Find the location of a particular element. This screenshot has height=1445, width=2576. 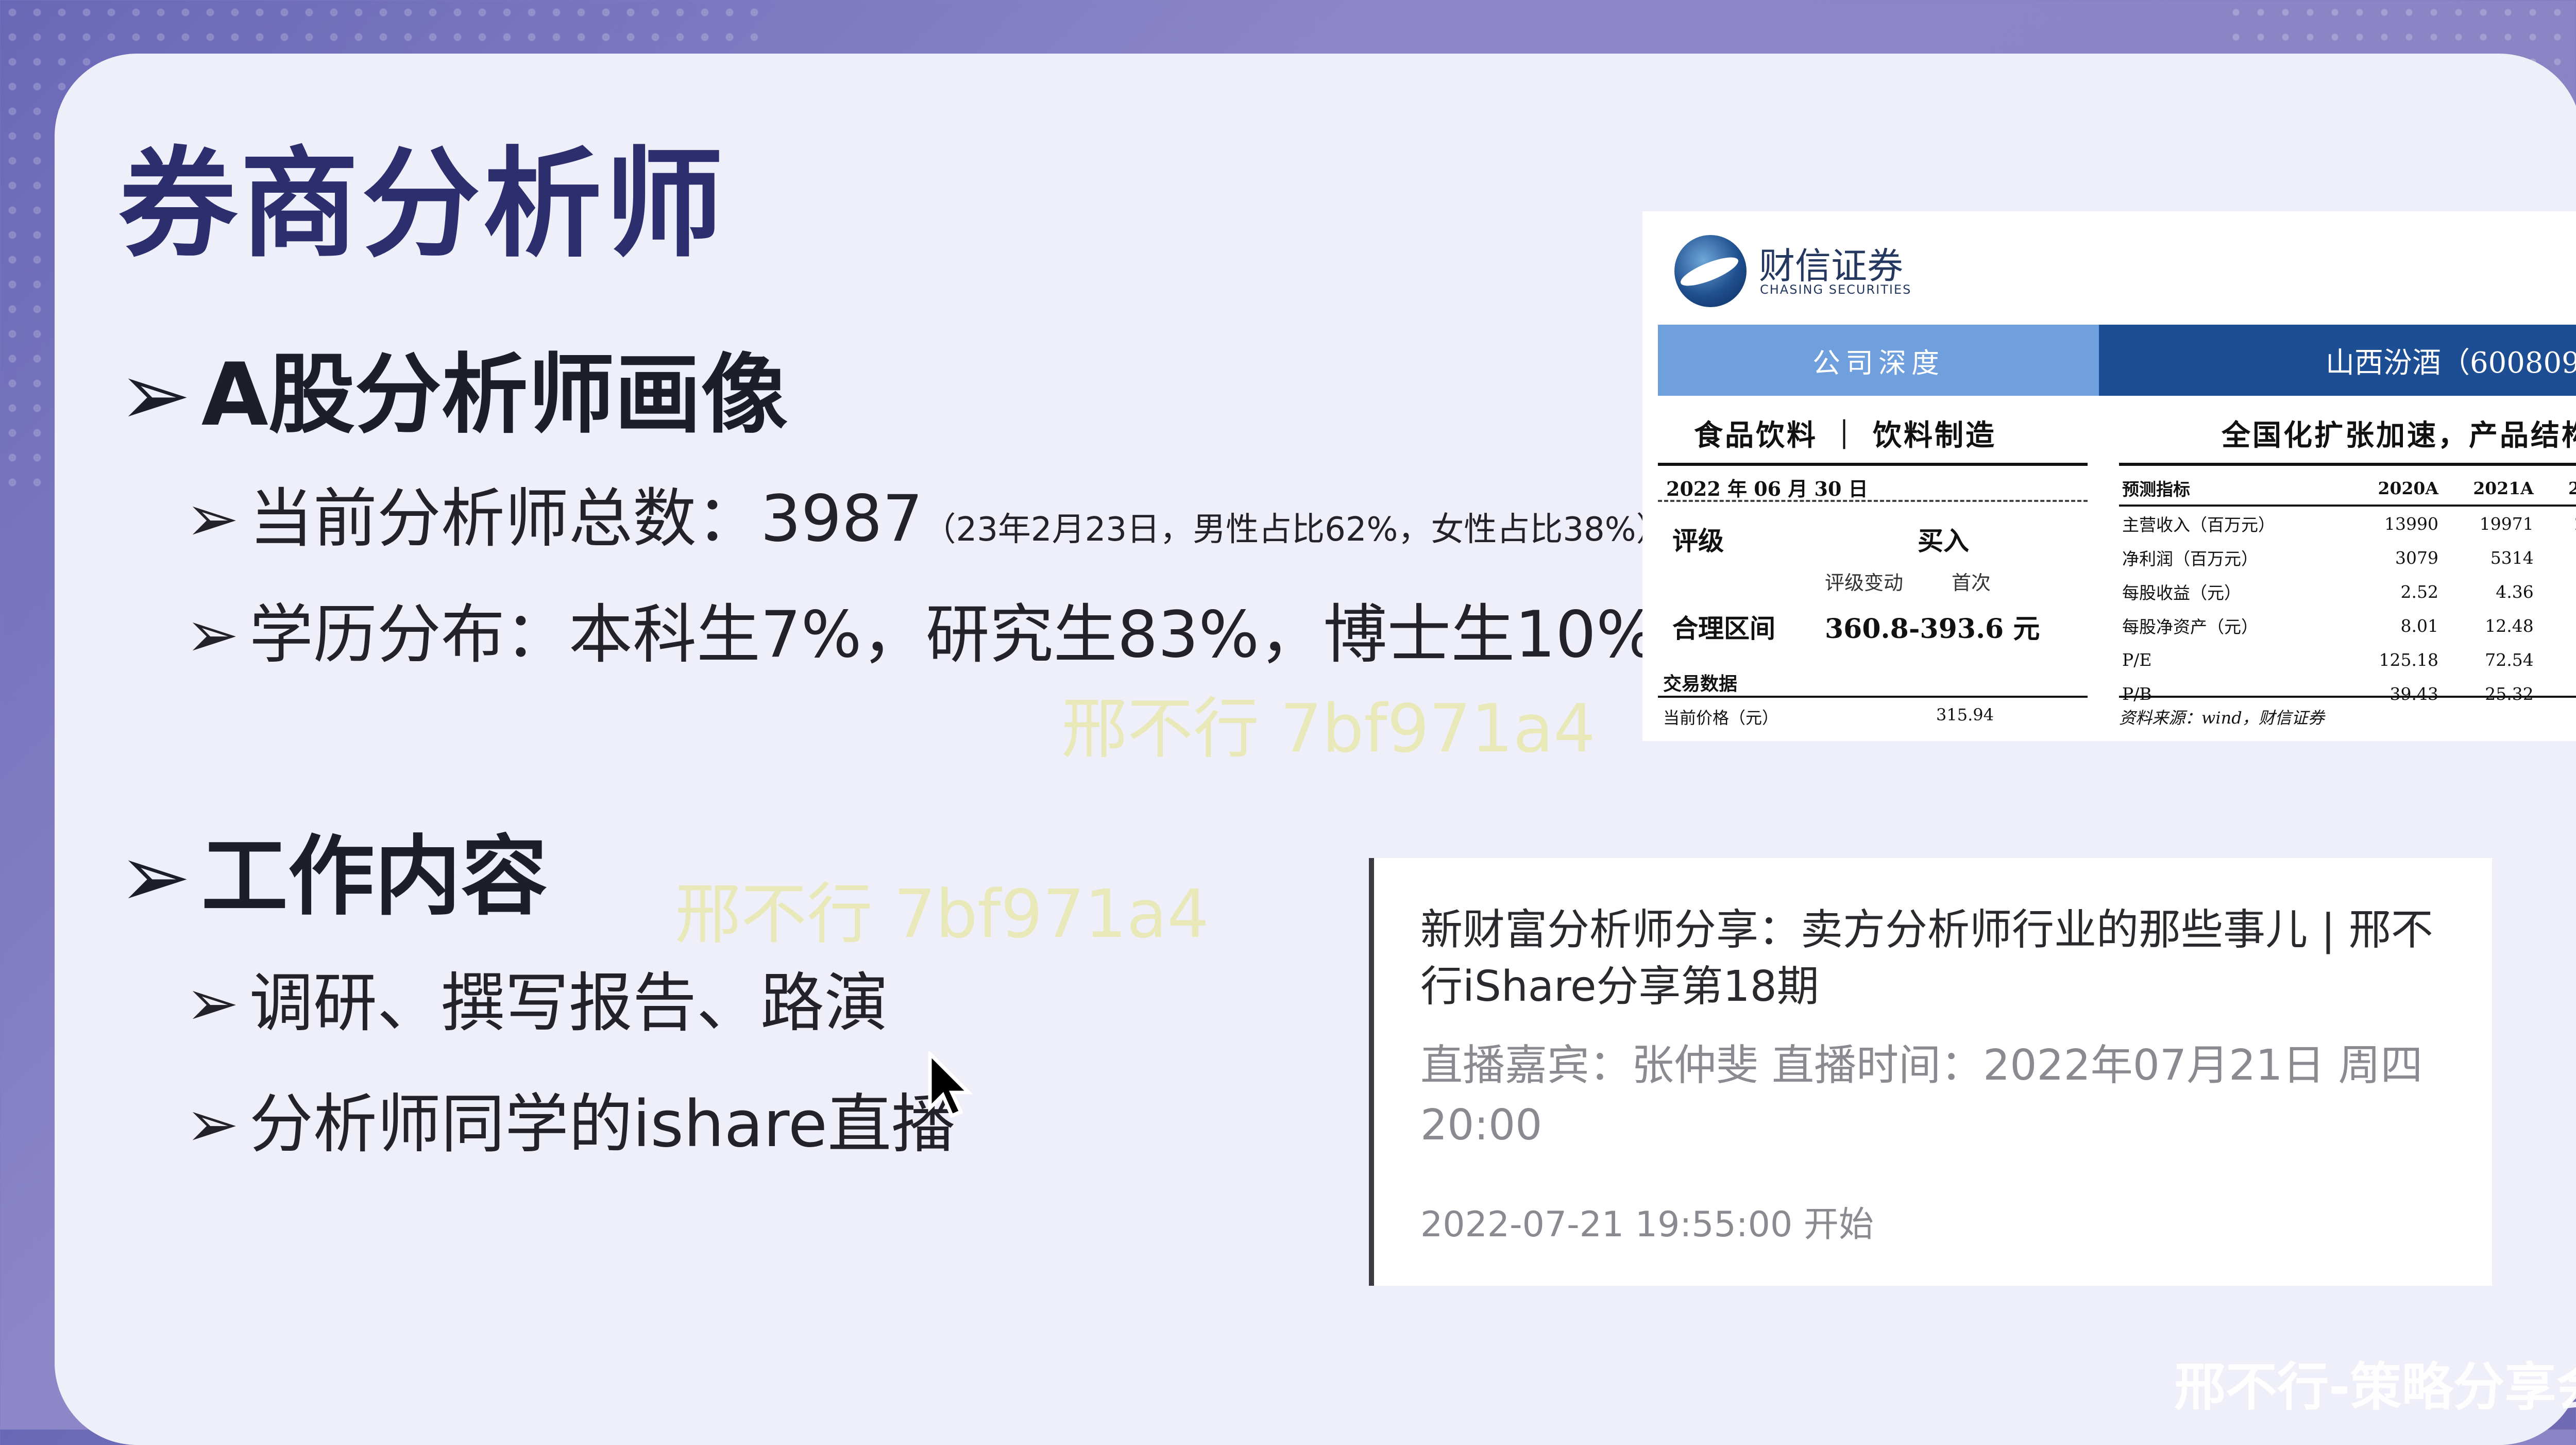

table-cell: 8.01 is located at coordinates (2419, 625).